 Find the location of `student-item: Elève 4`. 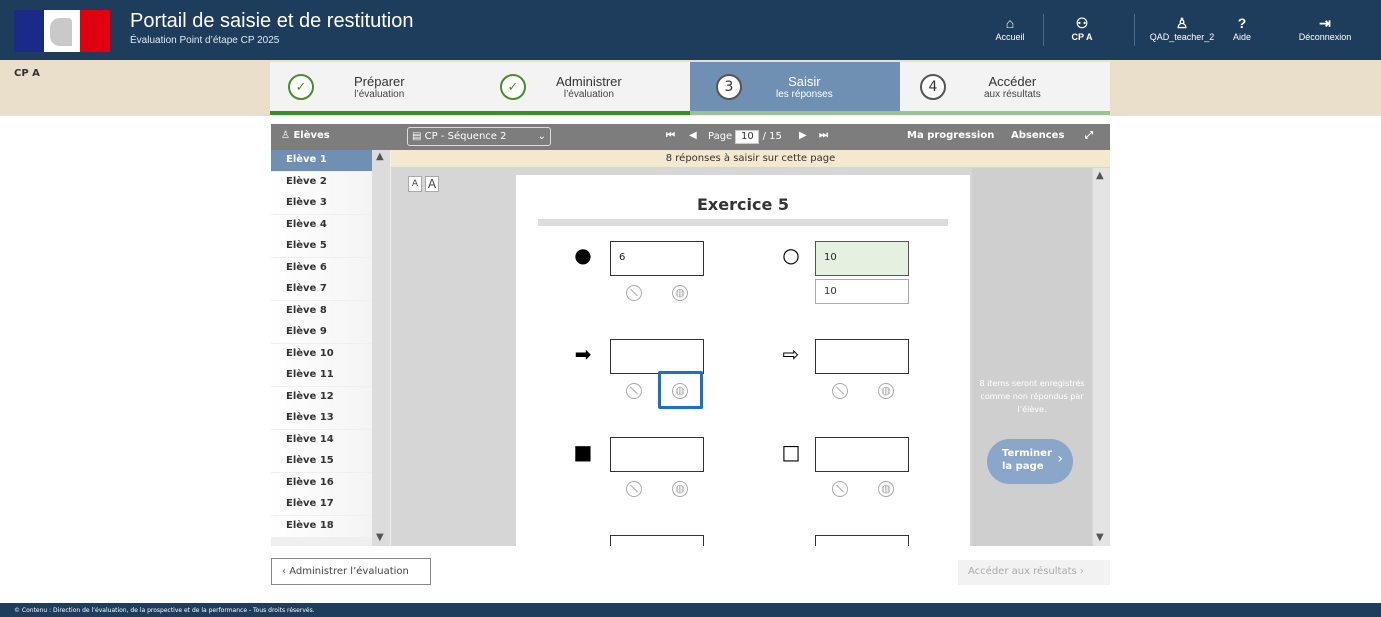

student-item: Elève 4 is located at coordinates (322, 225).